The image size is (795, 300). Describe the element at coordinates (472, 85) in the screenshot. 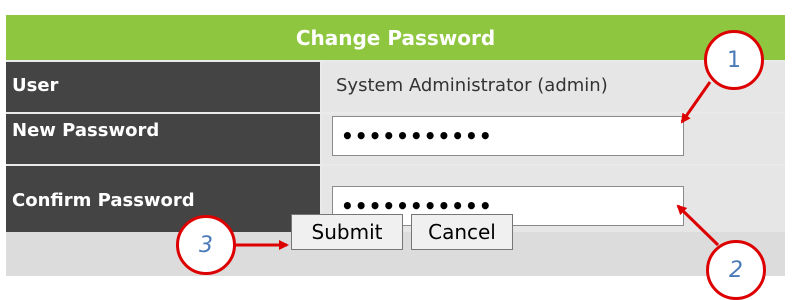

I see `user-value: System Administrator (admin)` at that location.